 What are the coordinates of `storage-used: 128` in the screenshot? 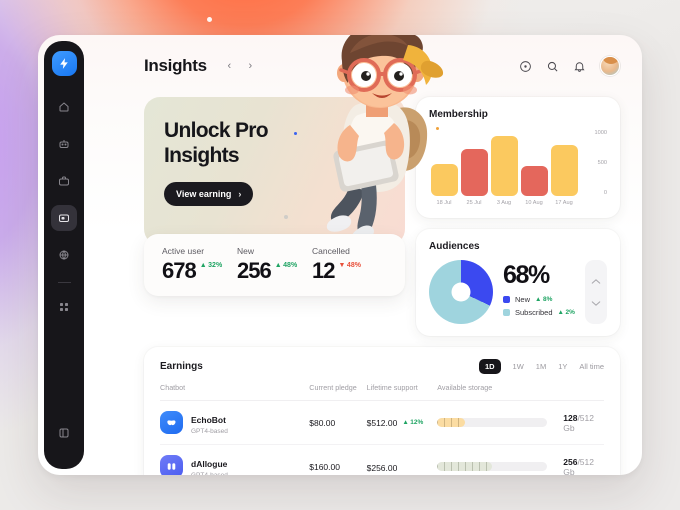 It's located at (570, 417).